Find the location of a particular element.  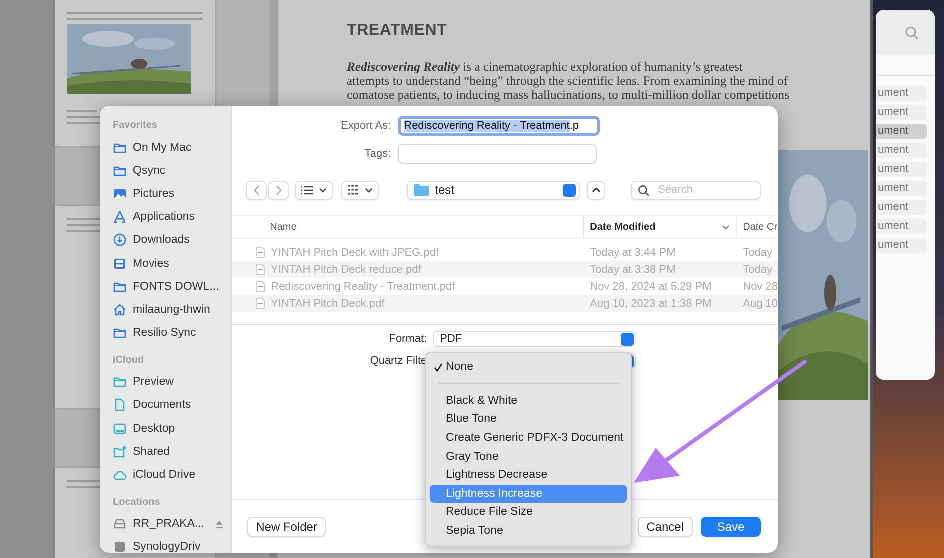

sidebar-item: On My Mac is located at coordinates (172, 148).